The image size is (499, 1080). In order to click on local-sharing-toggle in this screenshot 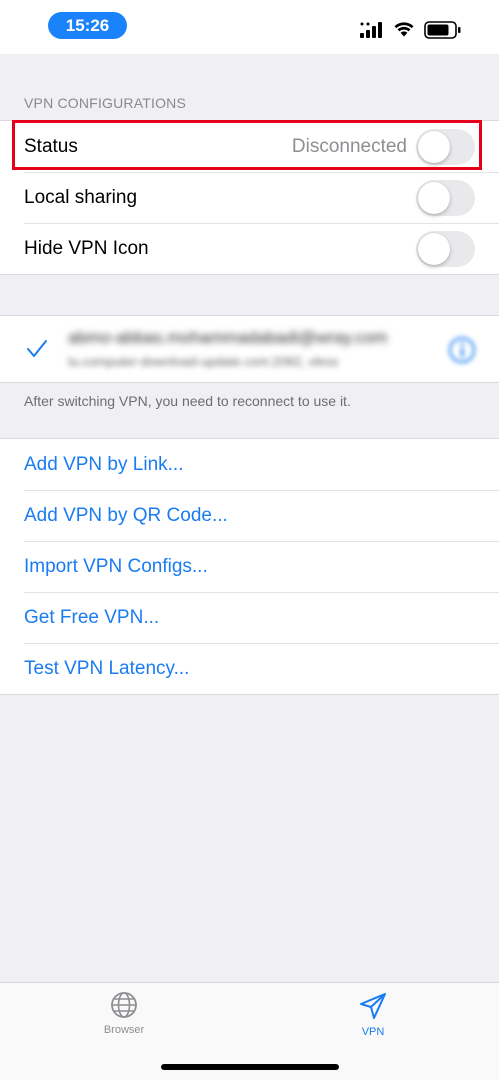, I will do `click(445, 197)`.